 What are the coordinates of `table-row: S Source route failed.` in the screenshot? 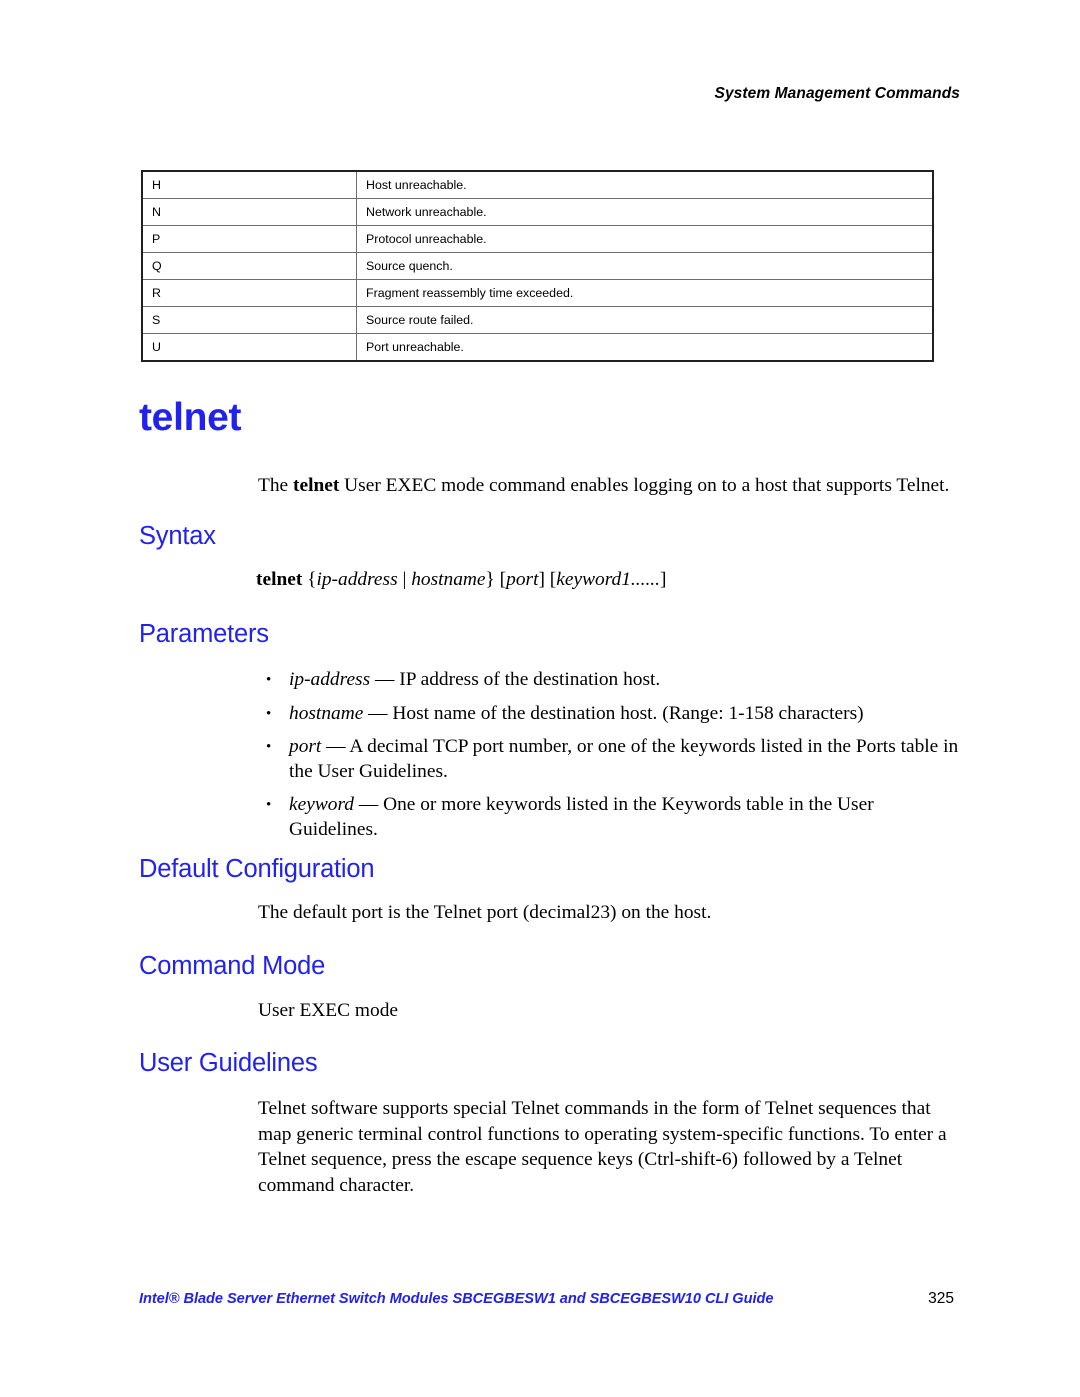 It's located at (537, 320).